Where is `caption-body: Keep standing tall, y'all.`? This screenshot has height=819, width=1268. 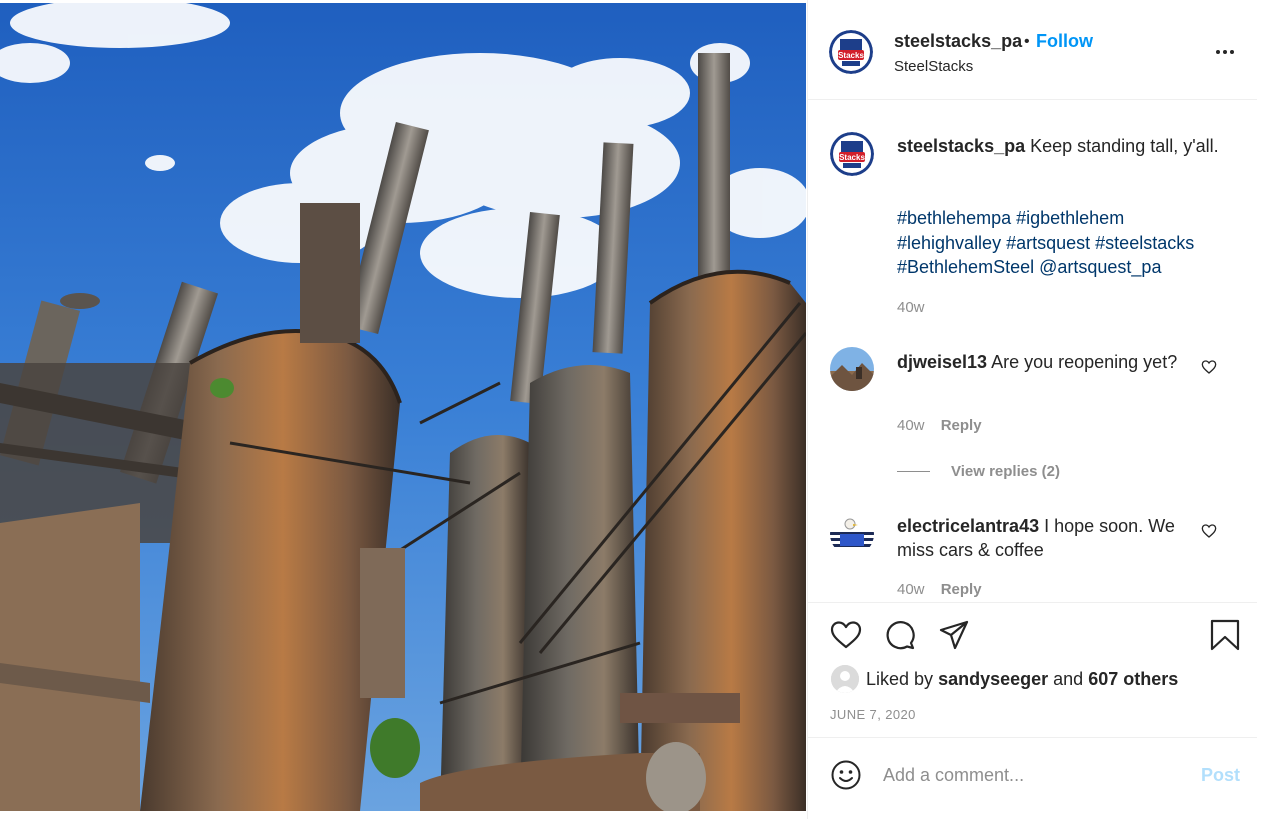 caption-body: Keep standing tall, y'all. is located at coordinates (1124, 146).